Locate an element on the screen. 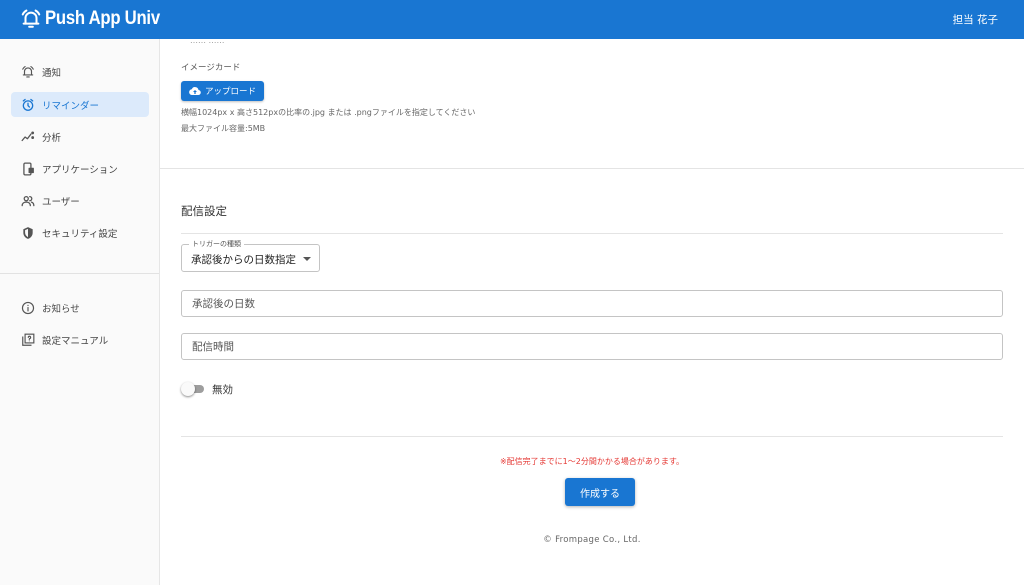 The height and width of the screenshot is (585, 1024). sidebar-item-label: 分析 is located at coordinates (52, 138).